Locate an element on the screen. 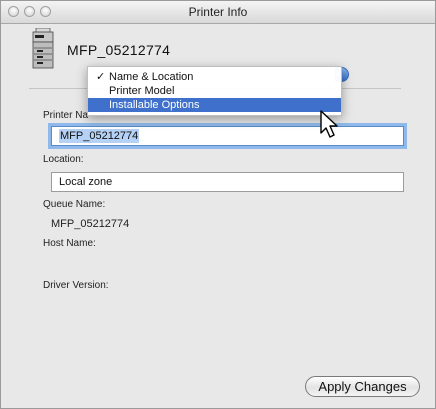 Image resolution: width=436 pixels, height=409 pixels. queue-name-label: Queue Name: is located at coordinates (74, 204).